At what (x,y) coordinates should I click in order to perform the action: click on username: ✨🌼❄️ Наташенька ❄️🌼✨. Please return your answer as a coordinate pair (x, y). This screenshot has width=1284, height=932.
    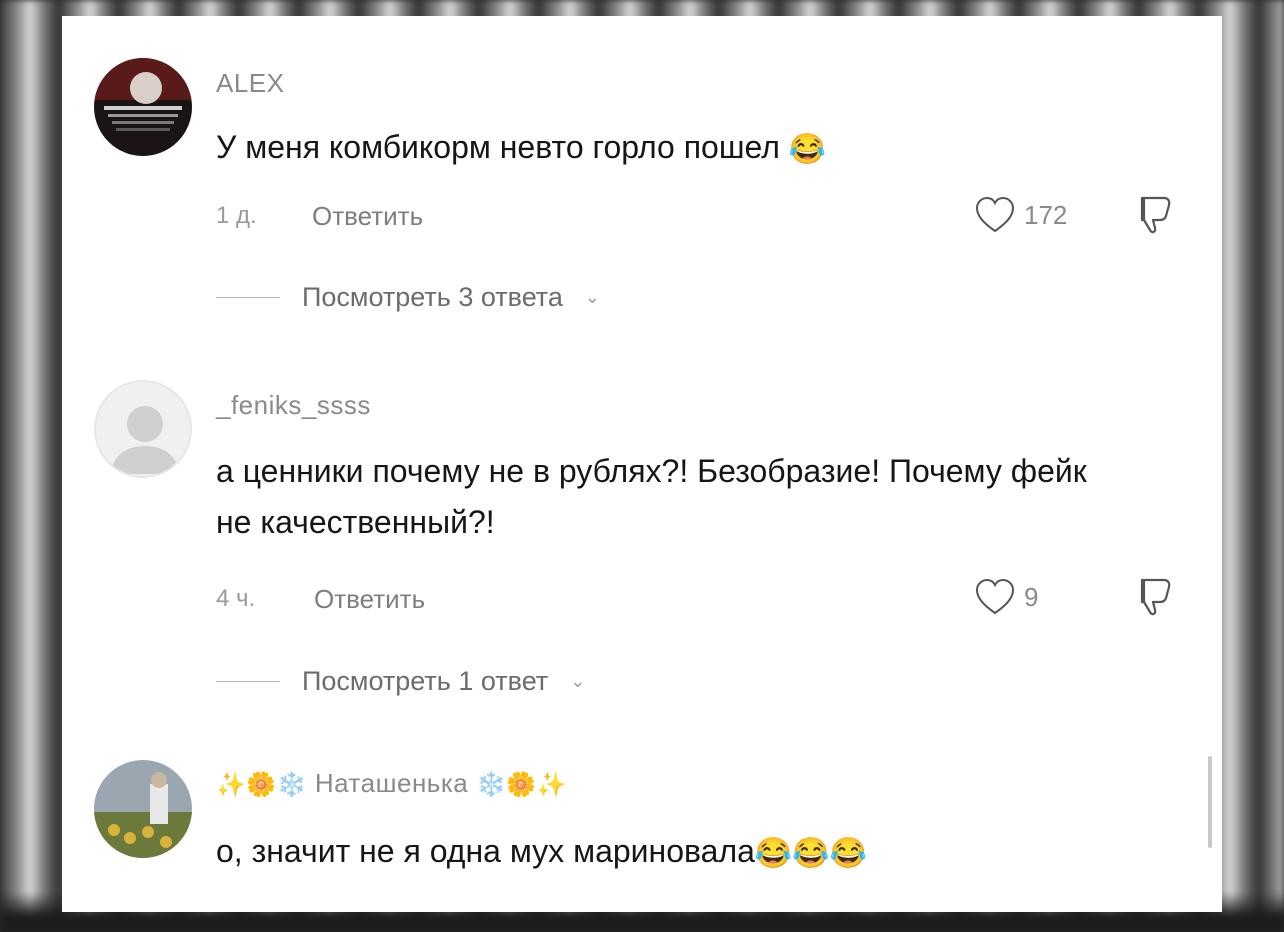
    Looking at the image, I should click on (391, 784).